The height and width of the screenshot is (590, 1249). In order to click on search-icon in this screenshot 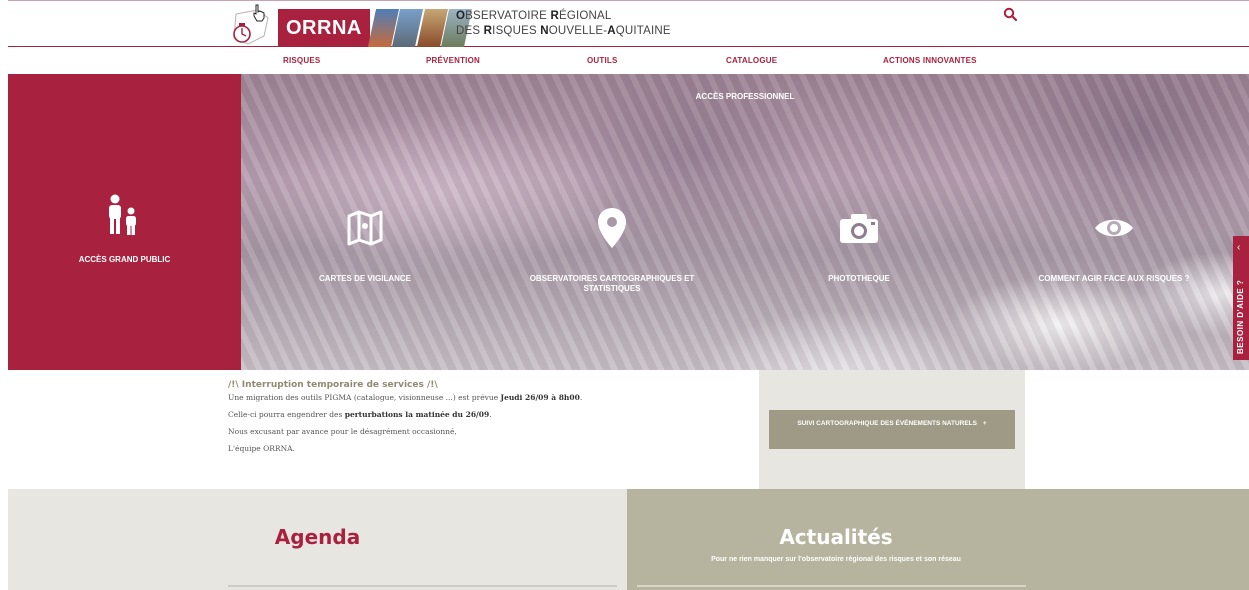, I will do `click(1011, 15)`.